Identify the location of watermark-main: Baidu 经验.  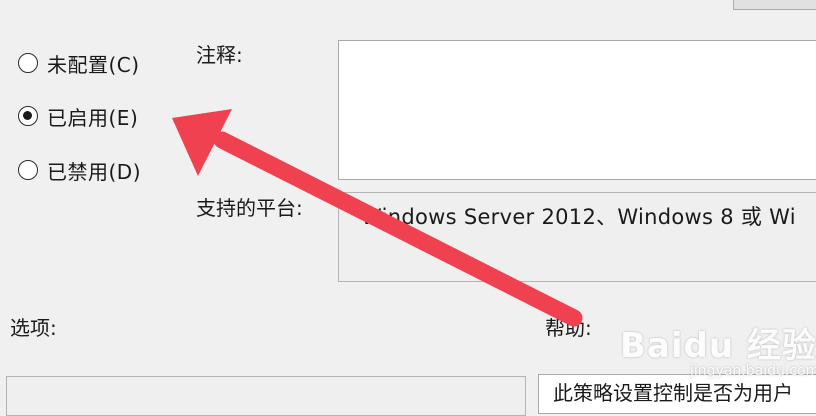
(718, 346).